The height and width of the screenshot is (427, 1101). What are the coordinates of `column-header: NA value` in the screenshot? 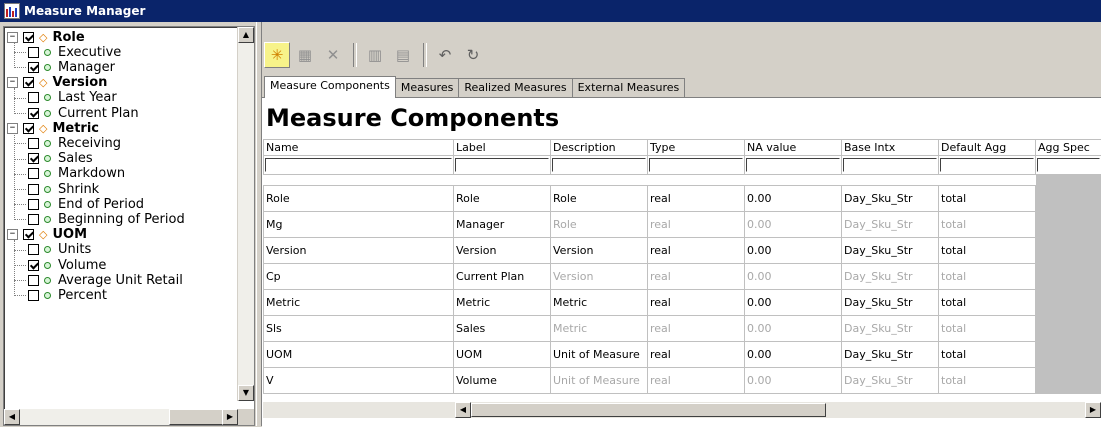 It's located at (793, 148).